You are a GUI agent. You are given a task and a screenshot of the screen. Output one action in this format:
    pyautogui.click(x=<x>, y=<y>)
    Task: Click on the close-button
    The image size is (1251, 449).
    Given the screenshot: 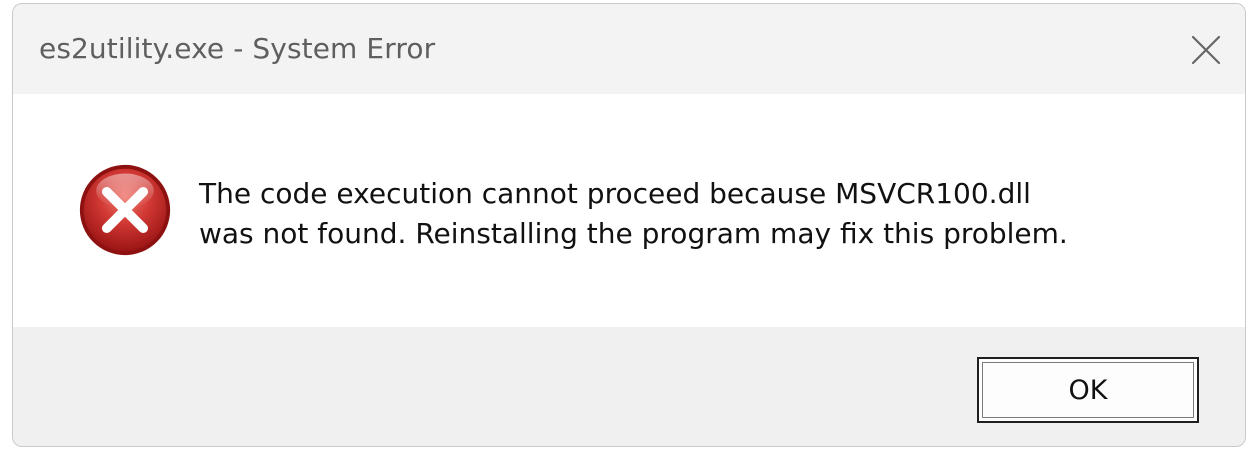 What is the action you would take?
    pyautogui.click(x=1201, y=49)
    